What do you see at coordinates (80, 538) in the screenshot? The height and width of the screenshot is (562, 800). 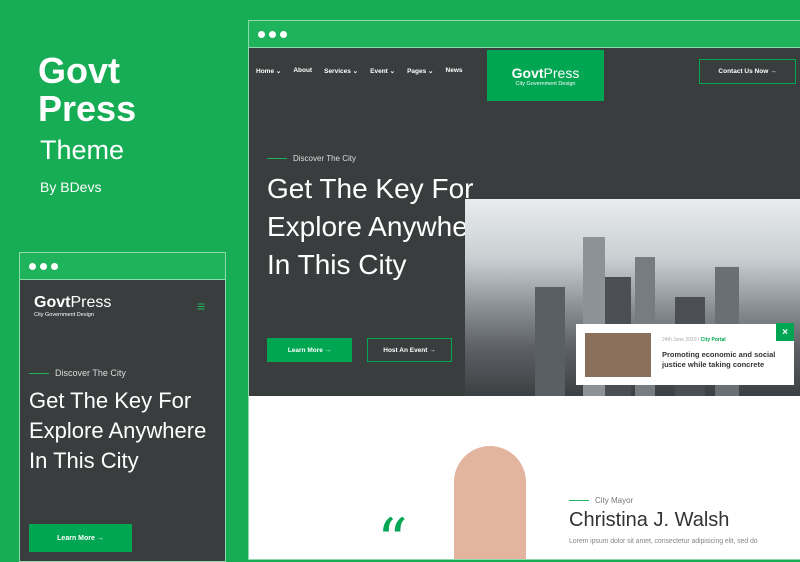 I see `mobile-learn-more-button: Learn More →` at bounding box center [80, 538].